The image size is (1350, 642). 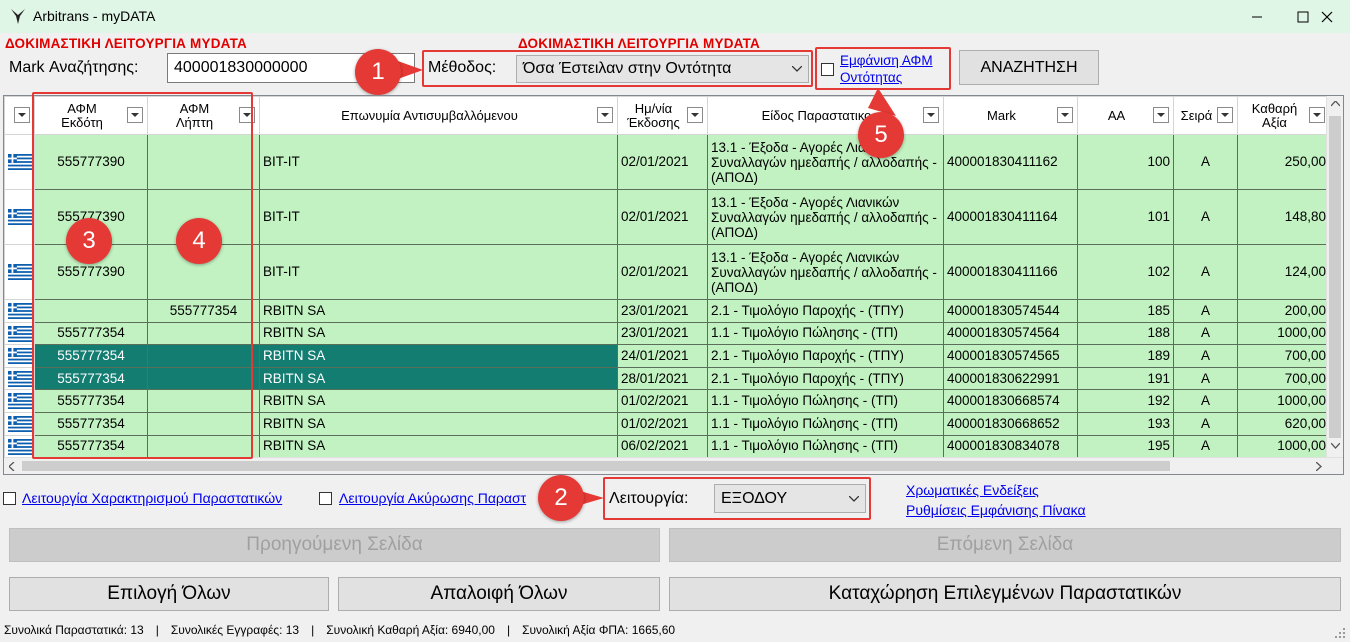 I want to click on scroll-up-icon, so click(x=1335, y=104).